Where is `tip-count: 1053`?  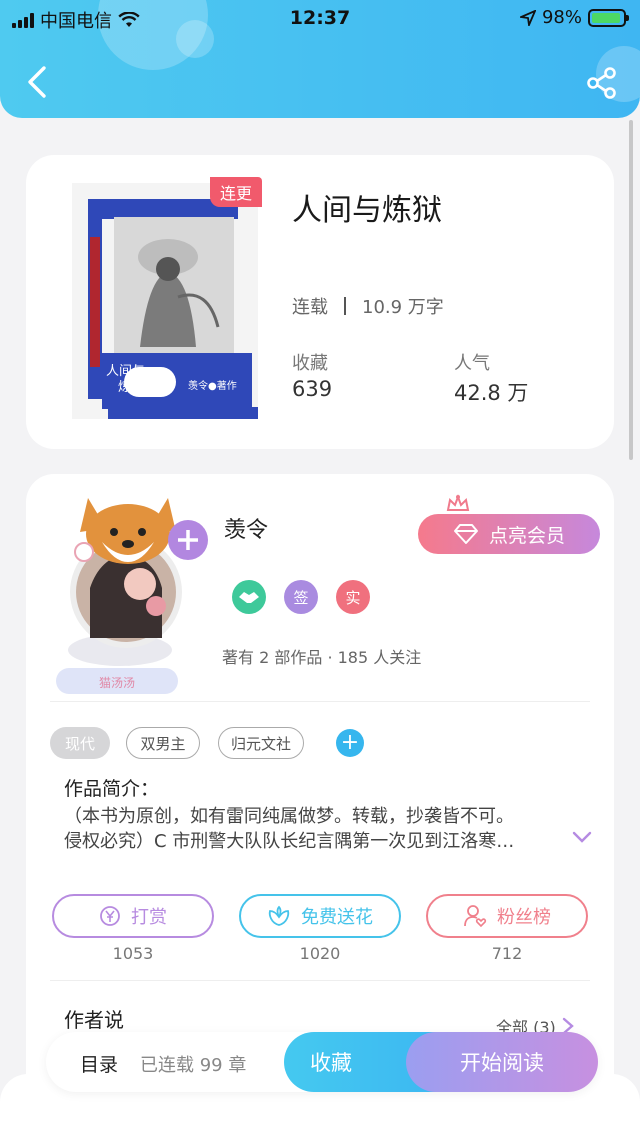
tip-count: 1053 is located at coordinates (133, 953).